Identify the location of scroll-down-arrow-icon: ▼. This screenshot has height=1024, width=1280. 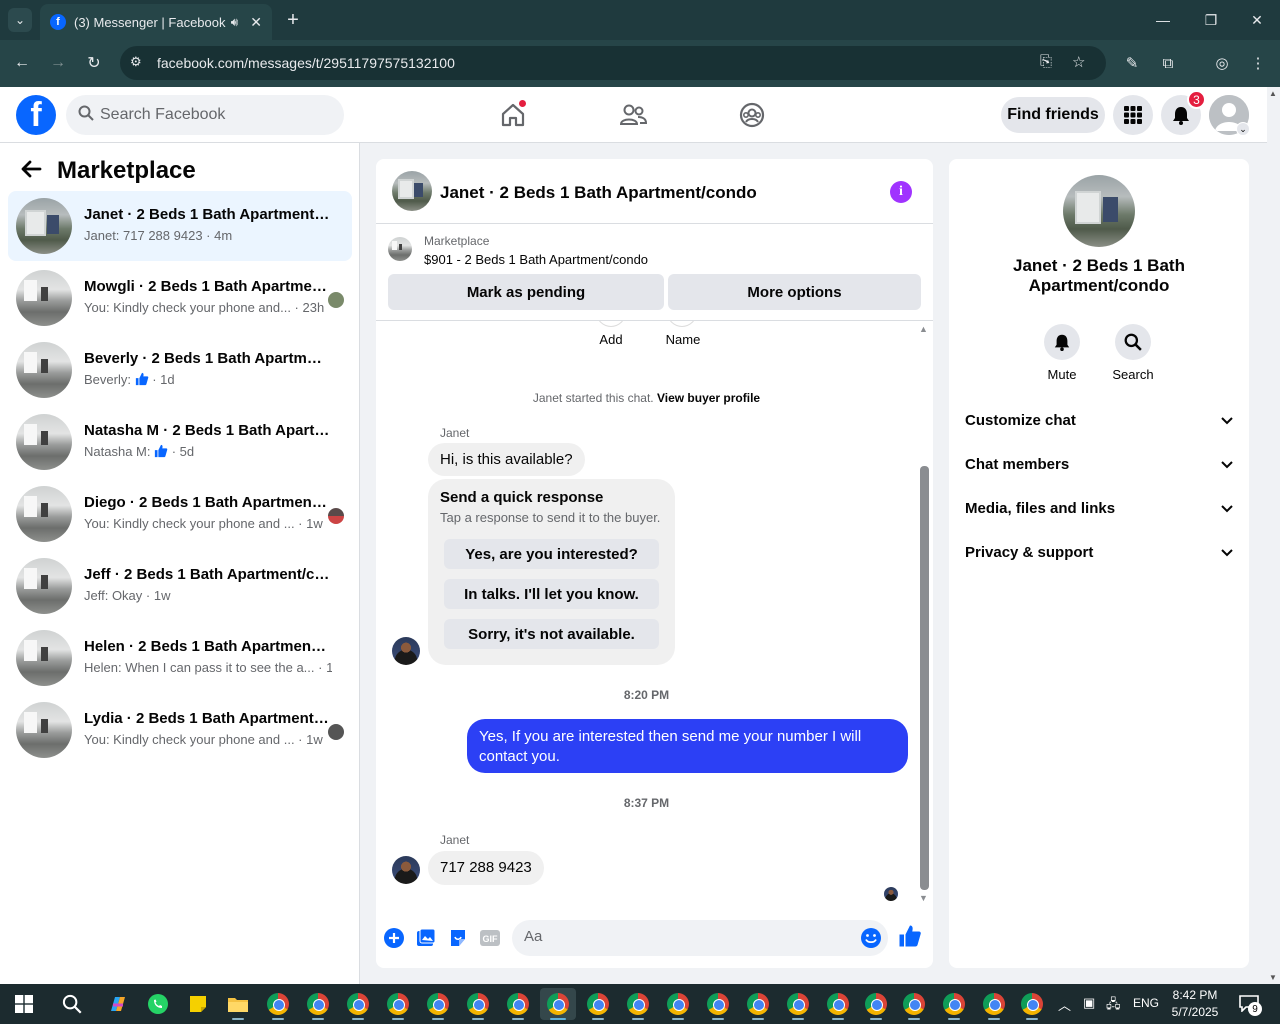
(923, 898).